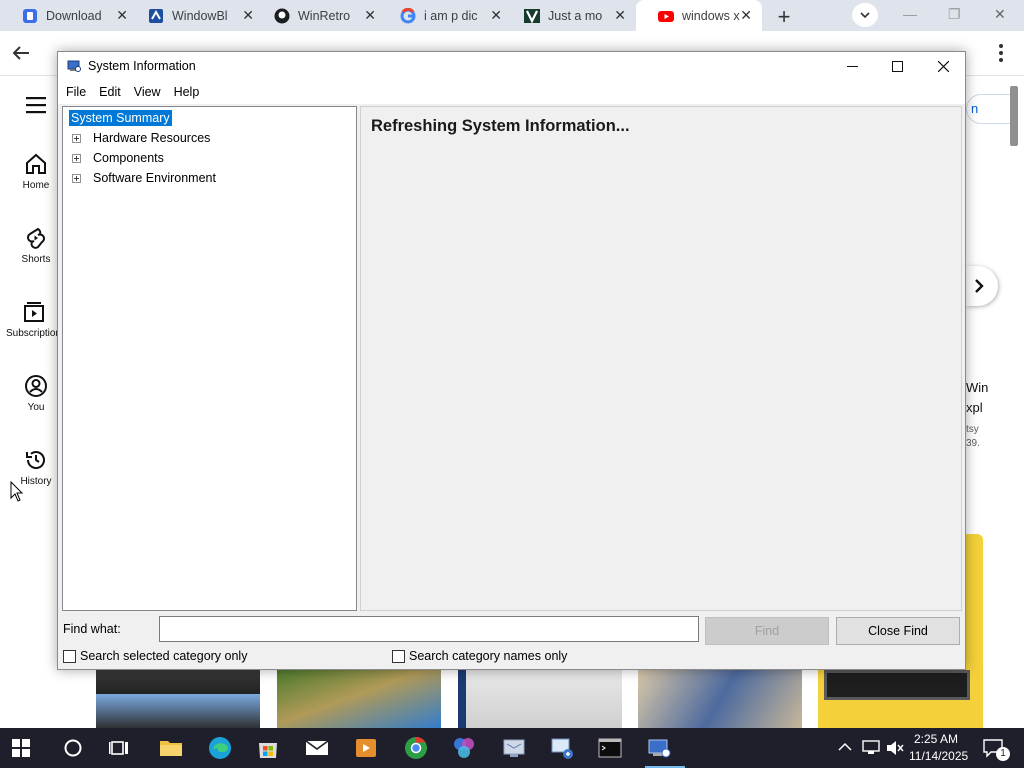 The image size is (1024, 768). What do you see at coordinates (464, 748) in the screenshot?
I see `snipping-tool-icon` at bounding box center [464, 748].